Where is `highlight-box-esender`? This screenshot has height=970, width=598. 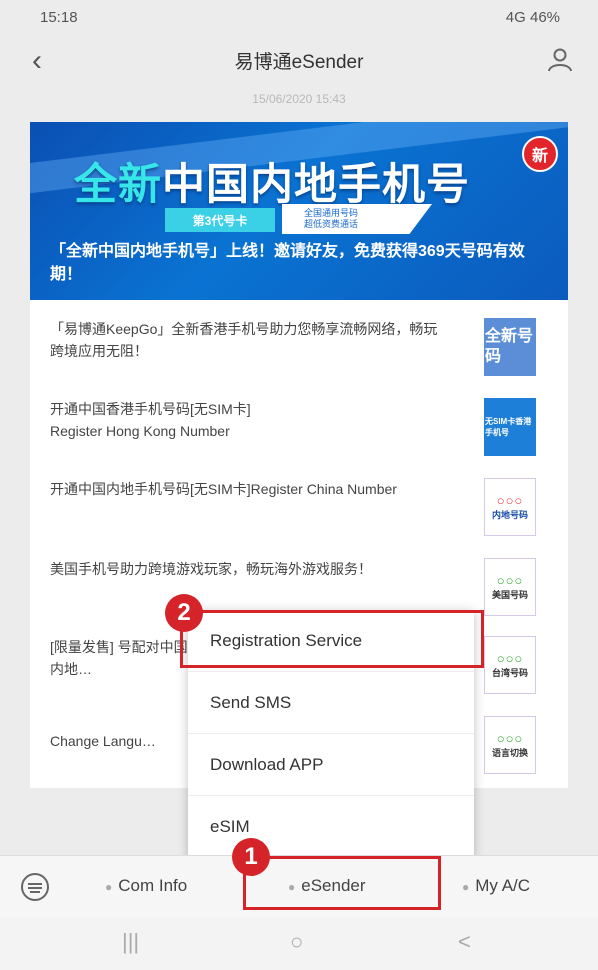
highlight-box-esender is located at coordinates (342, 883).